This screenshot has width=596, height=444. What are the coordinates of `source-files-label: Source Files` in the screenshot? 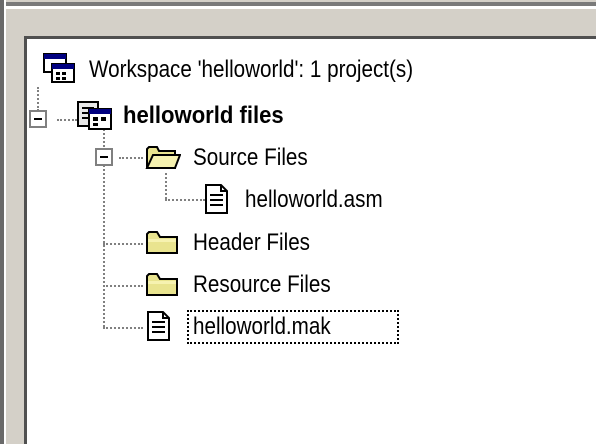 It's located at (250, 157).